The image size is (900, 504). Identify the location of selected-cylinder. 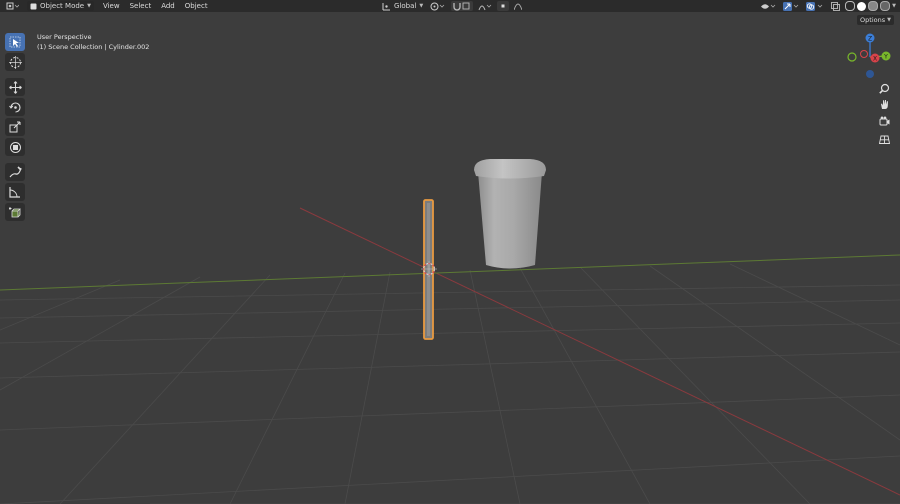
(428, 269).